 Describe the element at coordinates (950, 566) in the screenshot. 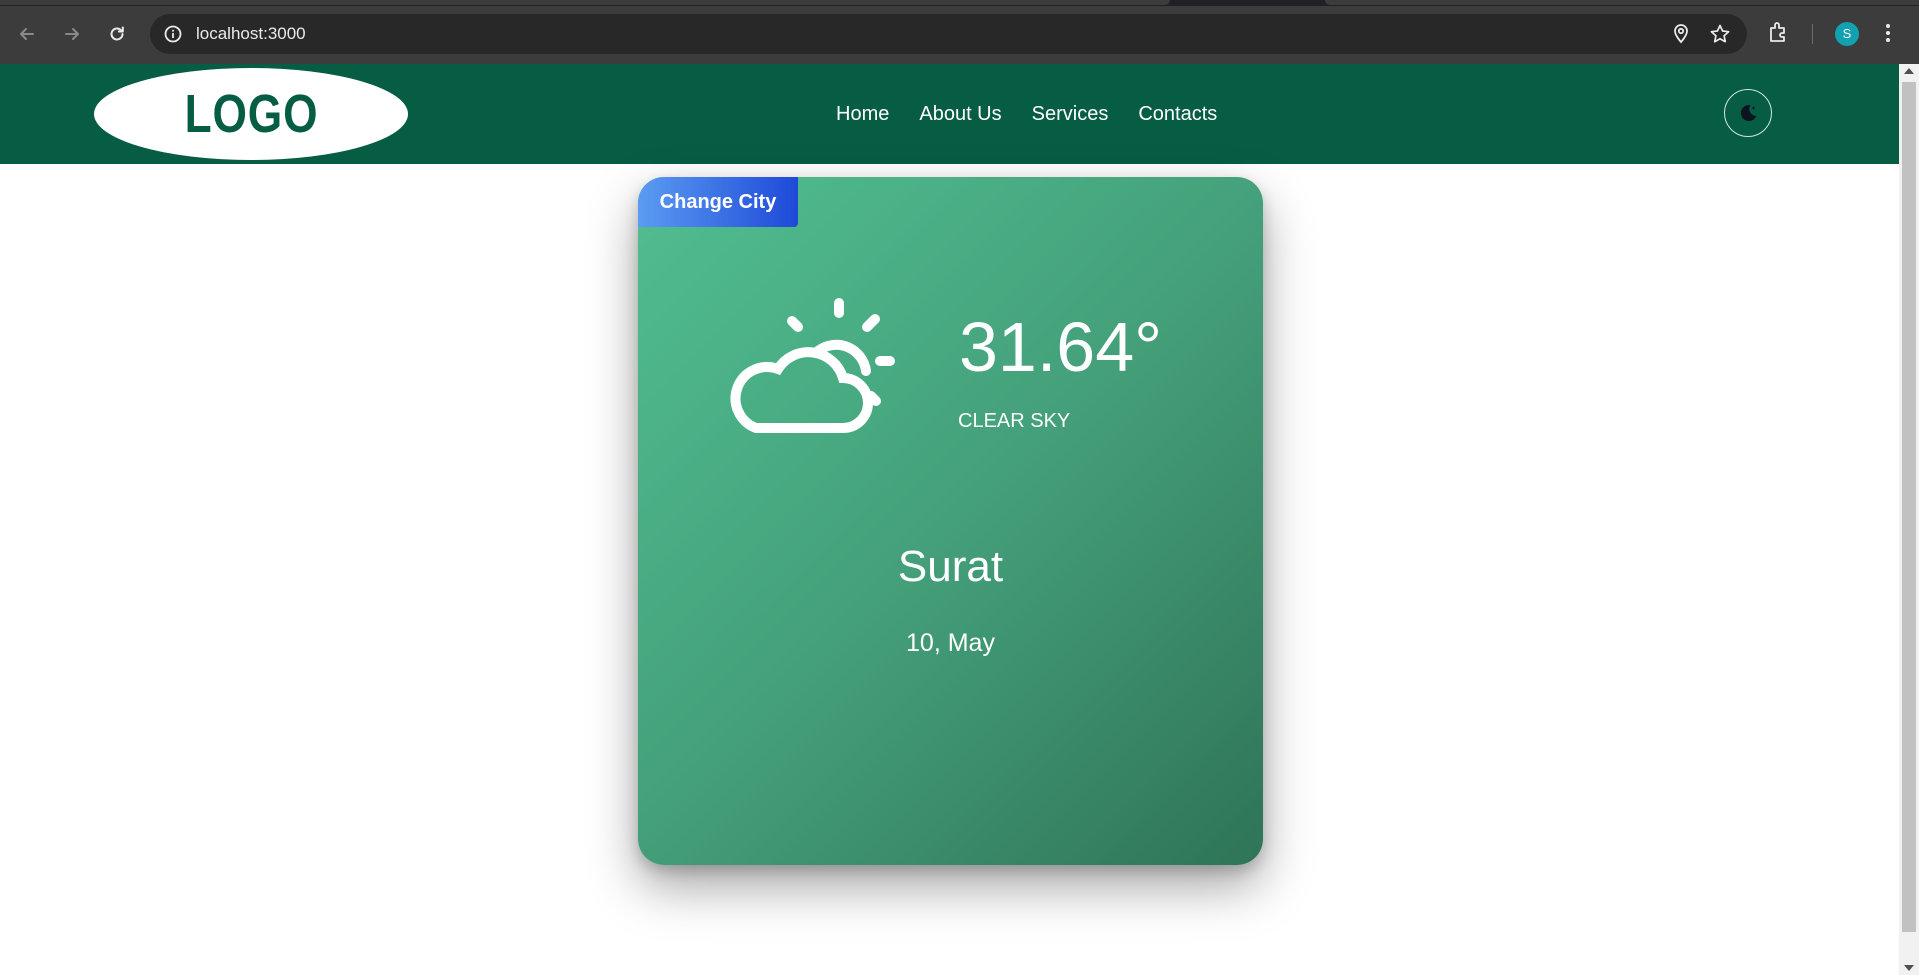

I see `city-name: Surat` at that location.